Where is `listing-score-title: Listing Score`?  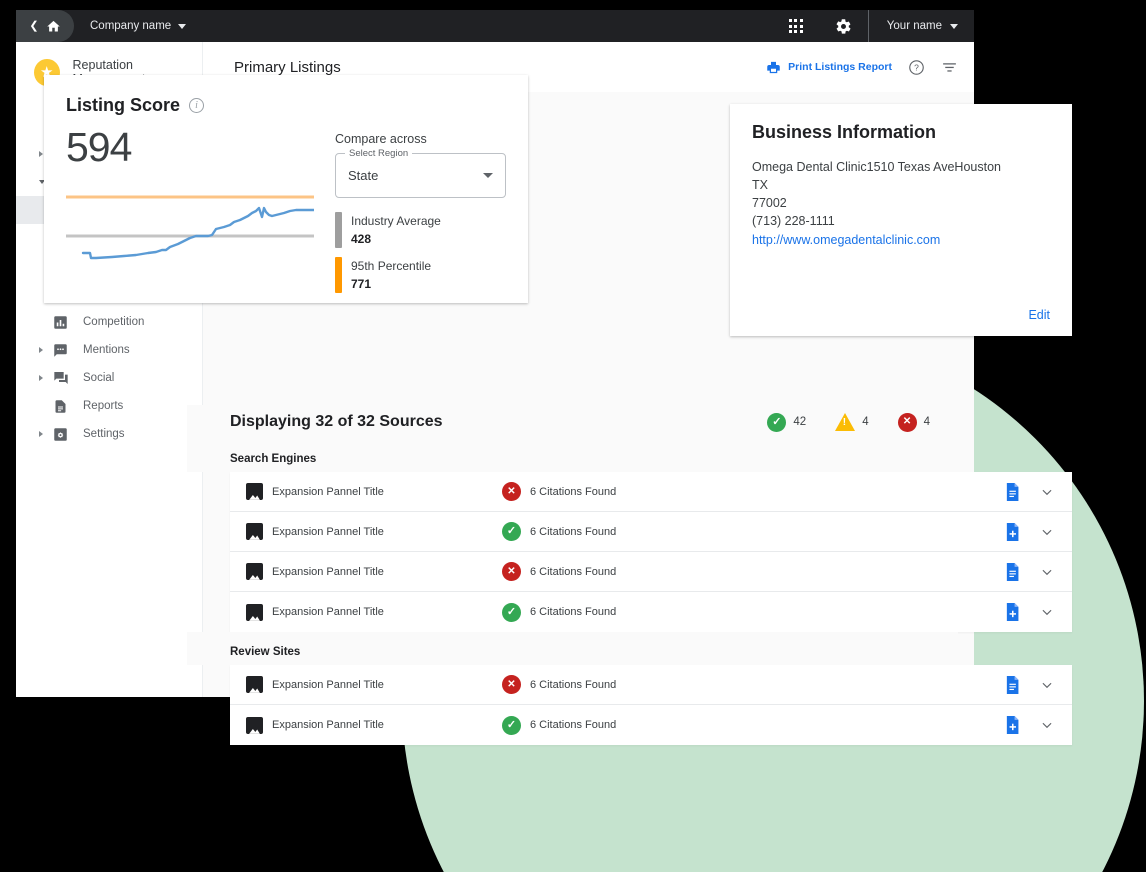
listing-score-title: Listing Score is located at coordinates (123, 105).